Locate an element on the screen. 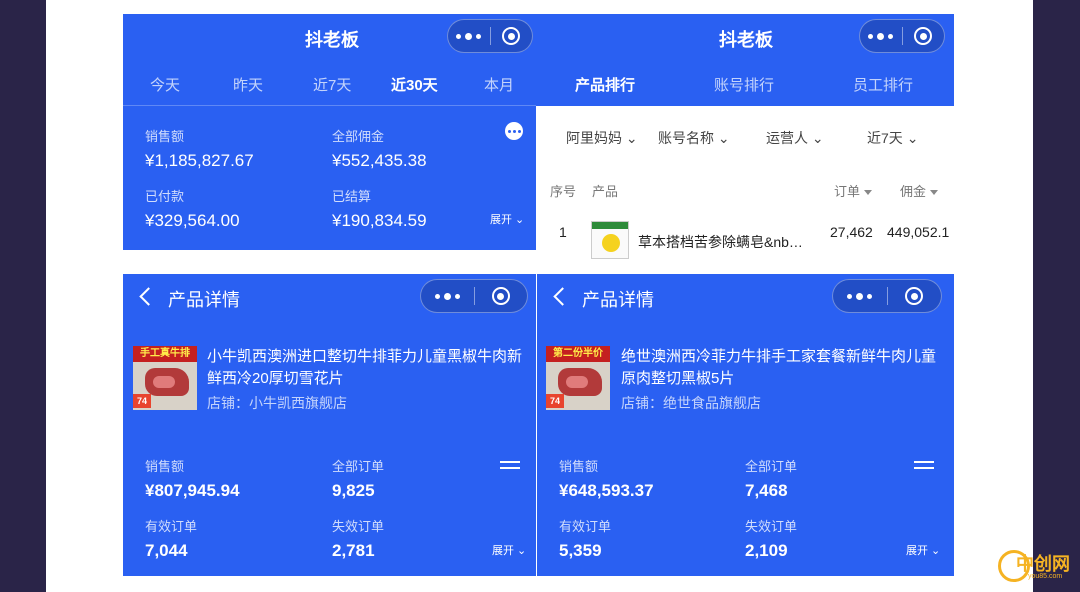  paid-label: 已付款 is located at coordinates (165, 196).